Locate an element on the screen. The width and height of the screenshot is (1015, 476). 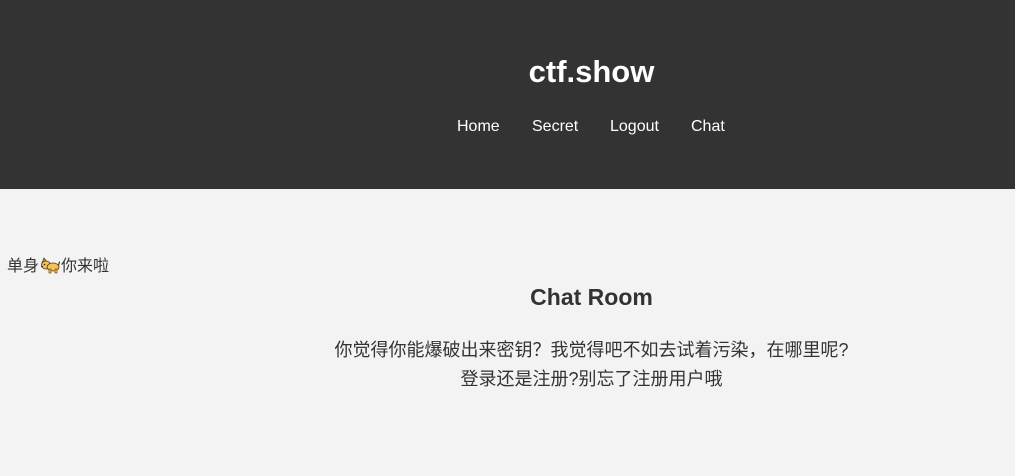
chat-room-heading: Chat Room is located at coordinates (591, 297).